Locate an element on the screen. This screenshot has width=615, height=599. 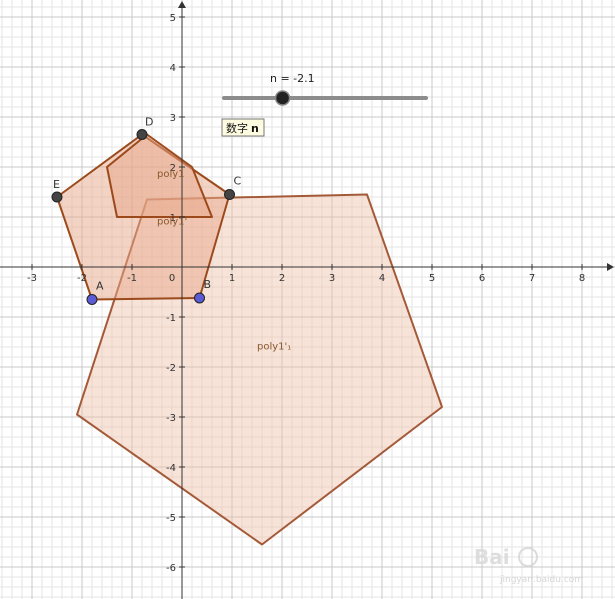
baidu-watermark: Bai jingyan.baidu.com is located at coordinates (528, 565).